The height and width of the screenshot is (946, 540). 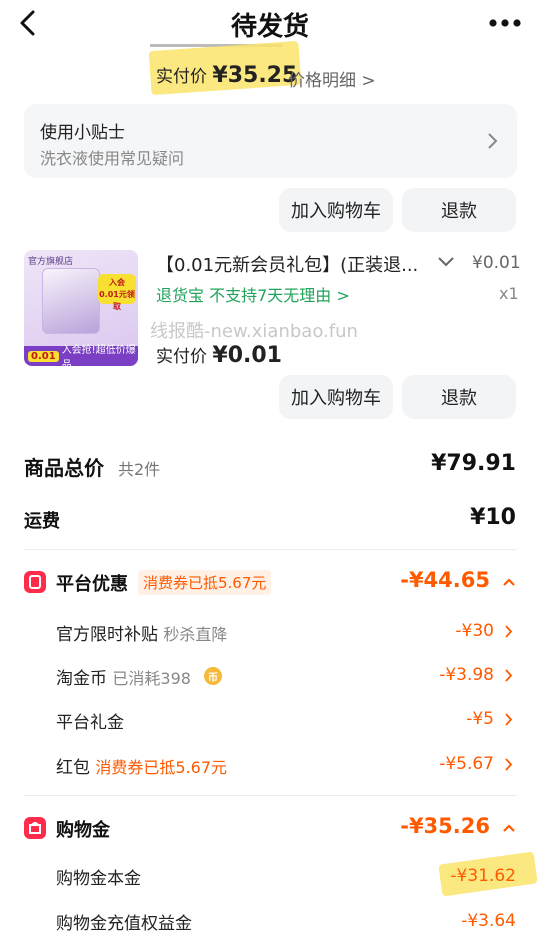 What do you see at coordinates (509, 293) in the screenshot?
I see `product-quantity: x1` at bounding box center [509, 293].